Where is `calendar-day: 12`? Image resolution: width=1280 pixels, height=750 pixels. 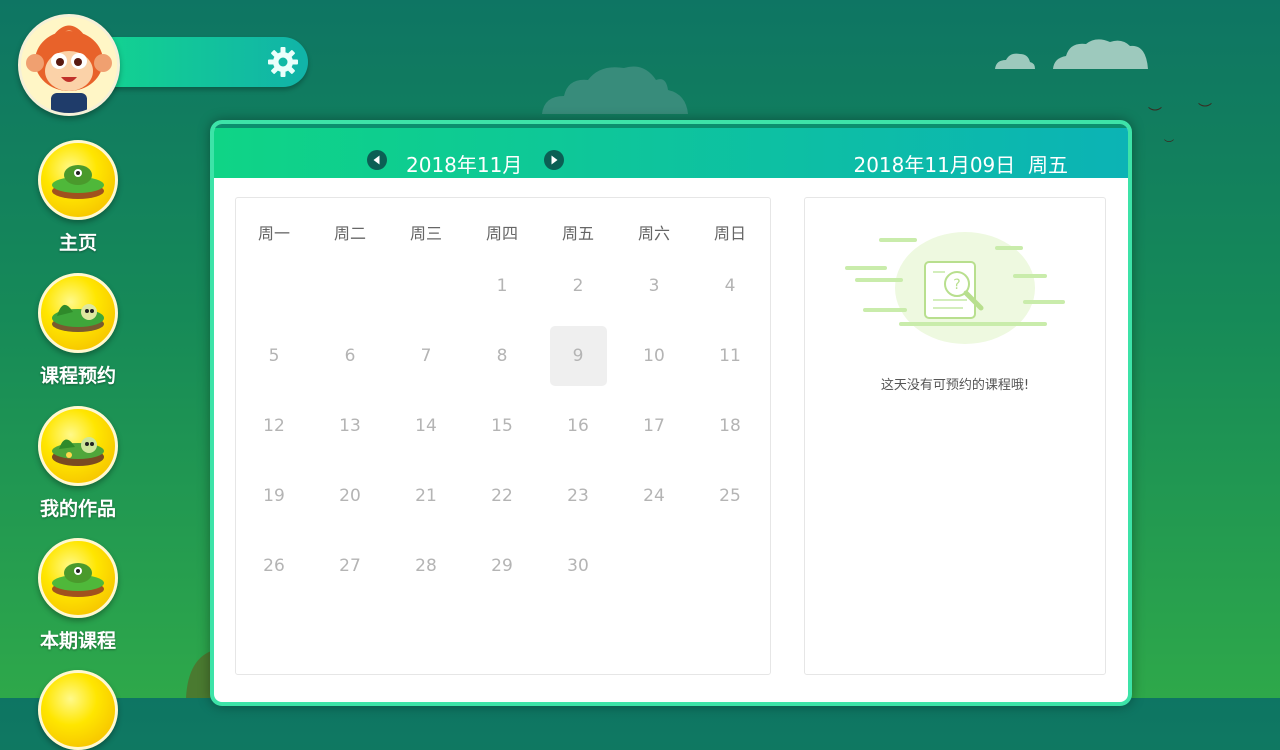 calendar-day: 12 is located at coordinates (274, 426).